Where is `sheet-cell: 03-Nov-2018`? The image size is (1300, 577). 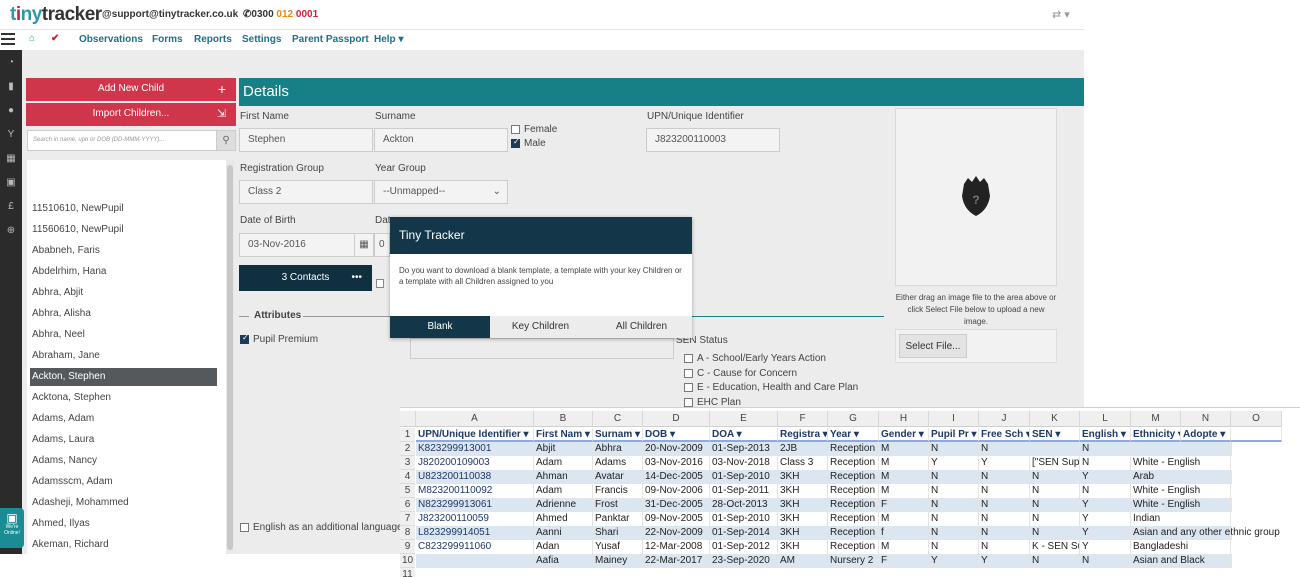 sheet-cell: 03-Nov-2018 is located at coordinates (744, 463).